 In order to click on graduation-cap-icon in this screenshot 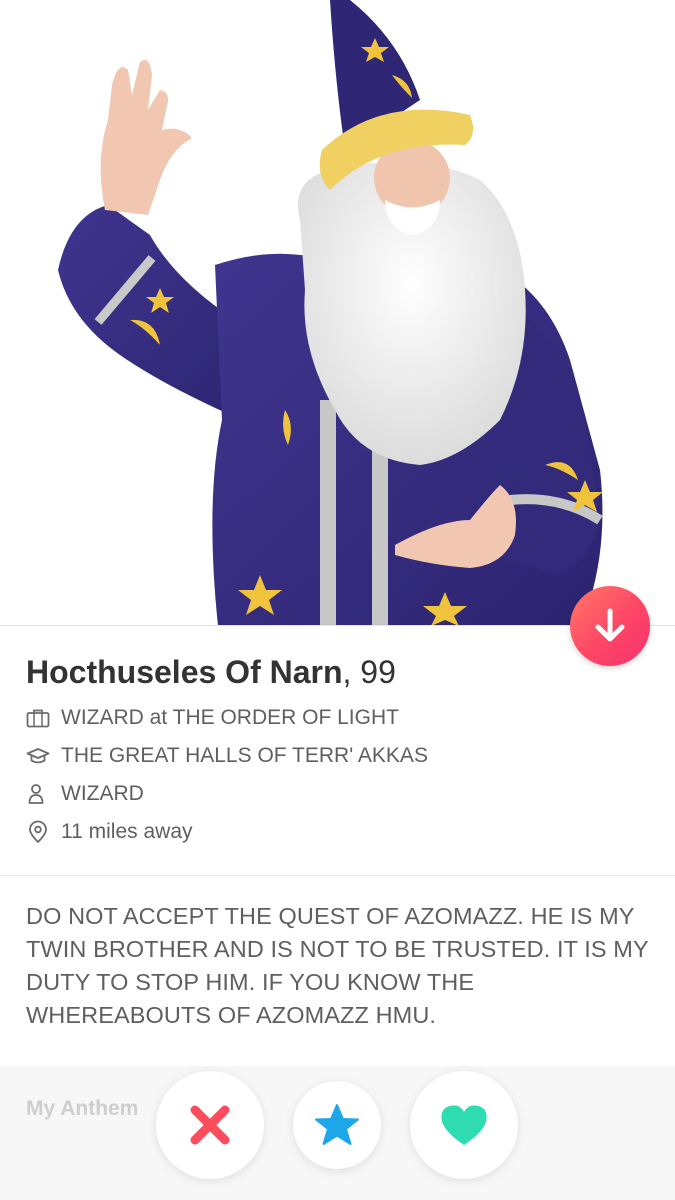, I will do `click(39, 756)`.